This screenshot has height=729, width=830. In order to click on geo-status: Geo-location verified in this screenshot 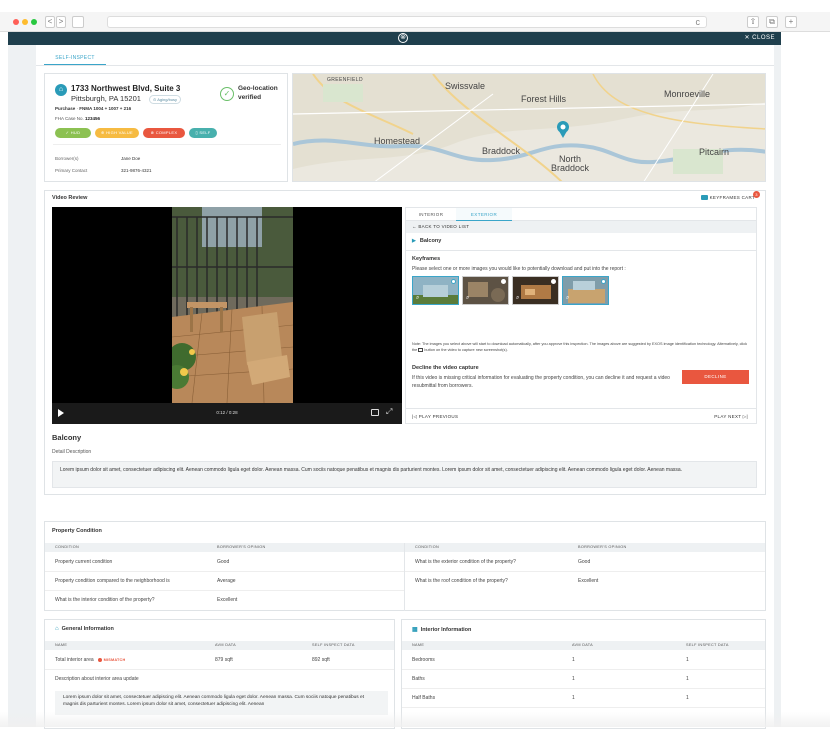, I will do `click(258, 93)`.